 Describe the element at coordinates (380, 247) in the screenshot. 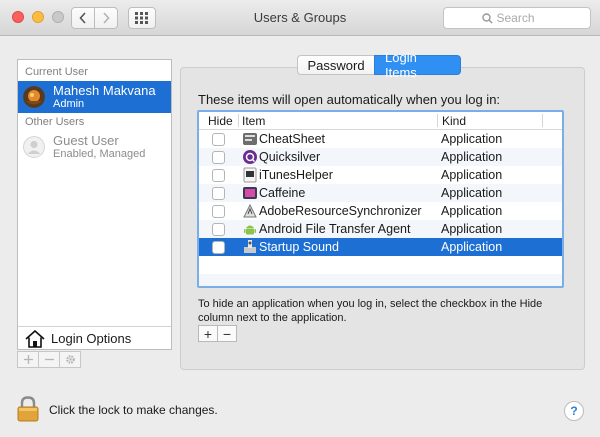

I see `table-row: Startup Sound Application` at that location.